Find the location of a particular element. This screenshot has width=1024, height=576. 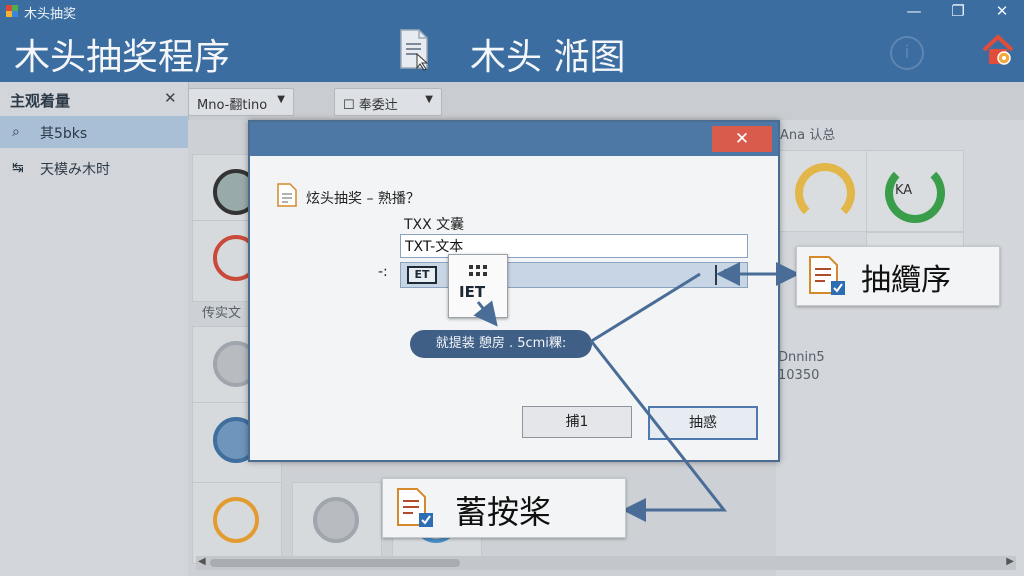

callout-right: 抽纜序 is located at coordinates (898, 276).